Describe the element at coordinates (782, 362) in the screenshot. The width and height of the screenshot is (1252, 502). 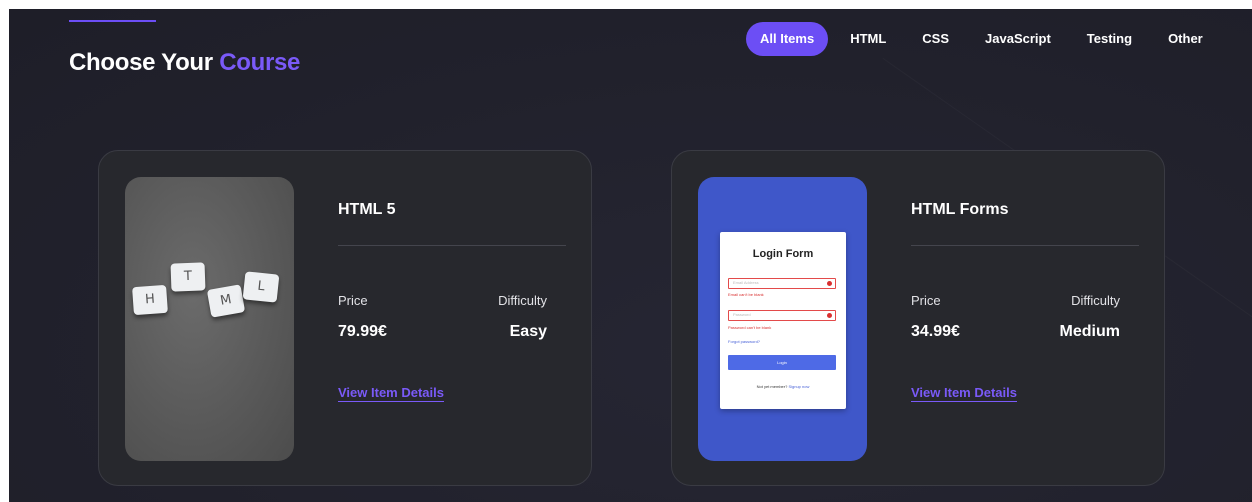
I see `mockup-login-button: Login` at that location.